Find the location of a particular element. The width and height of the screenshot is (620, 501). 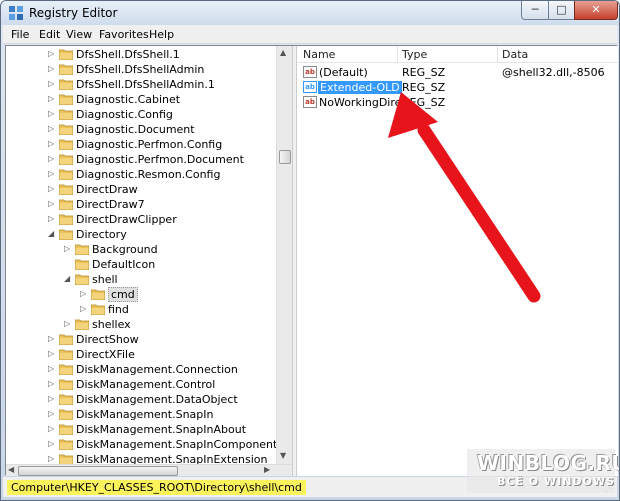

maximize-button: □ is located at coordinates (561, 10).